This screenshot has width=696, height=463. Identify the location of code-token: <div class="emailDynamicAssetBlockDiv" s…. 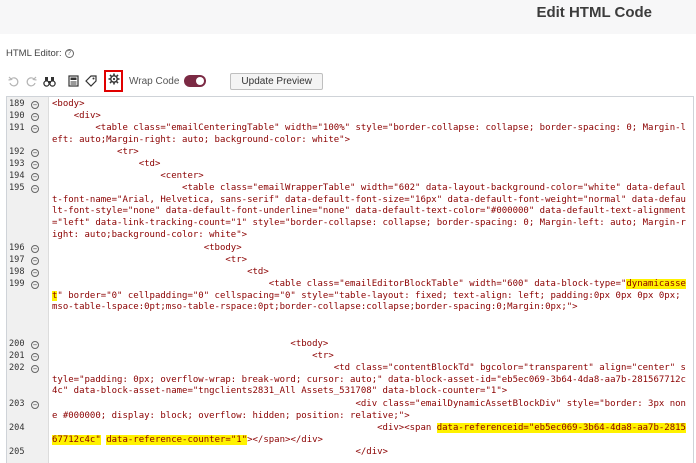
(369, 410).